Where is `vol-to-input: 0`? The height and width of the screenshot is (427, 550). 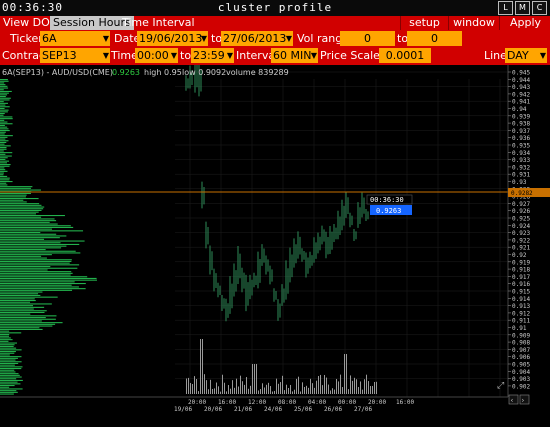 vol-to-input: 0 is located at coordinates (434, 38).